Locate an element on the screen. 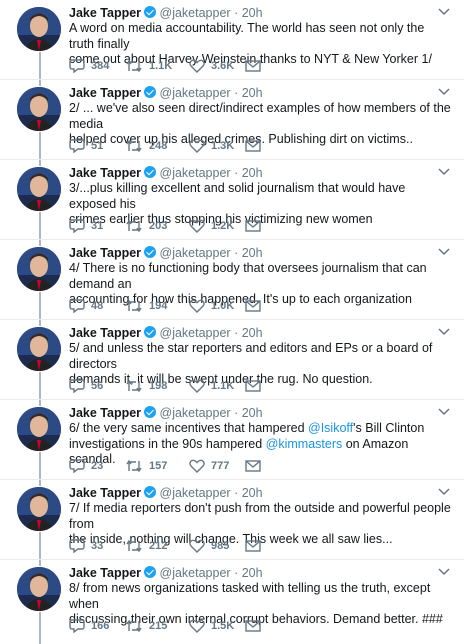 The height and width of the screenshot is (644, 464). like-button: 1.2K is located at coordinates (211, 226).